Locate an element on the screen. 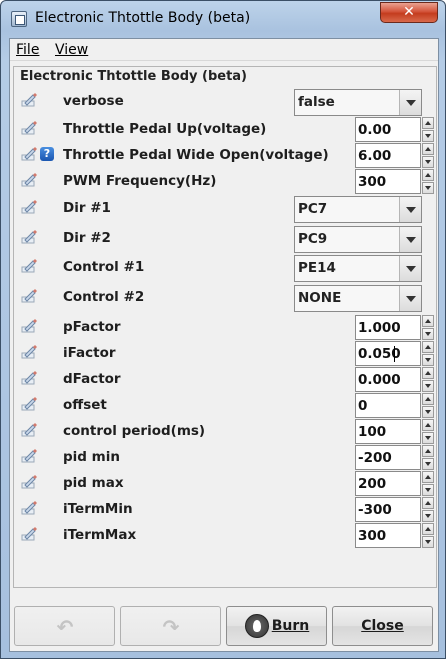 The image size is (446, 659). field-row: PWM Frequency(Hz) 300 is located at coordinates (226, 181).